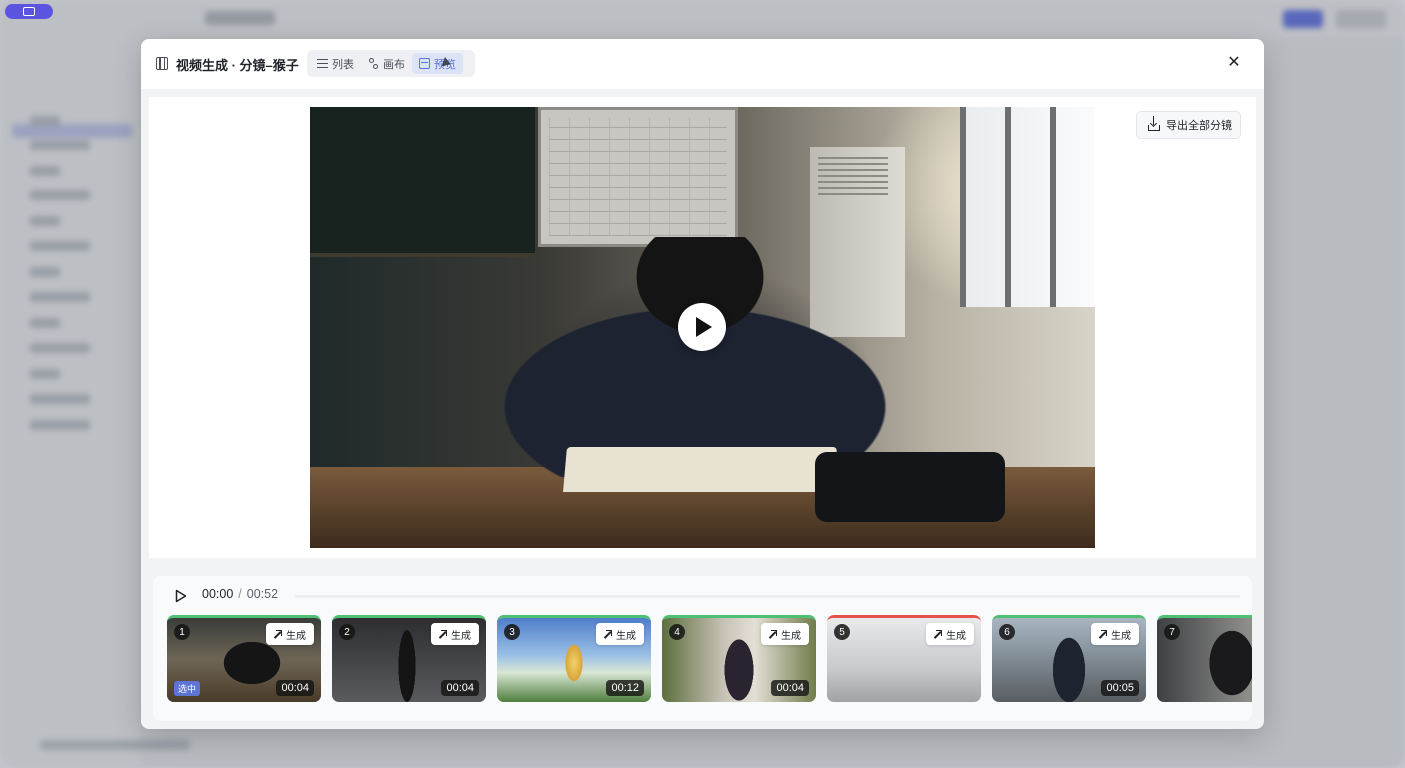 The width and height of the screenshot is (1405, 768). I want to click on shot-duration: 00:12, so click(625, 688).